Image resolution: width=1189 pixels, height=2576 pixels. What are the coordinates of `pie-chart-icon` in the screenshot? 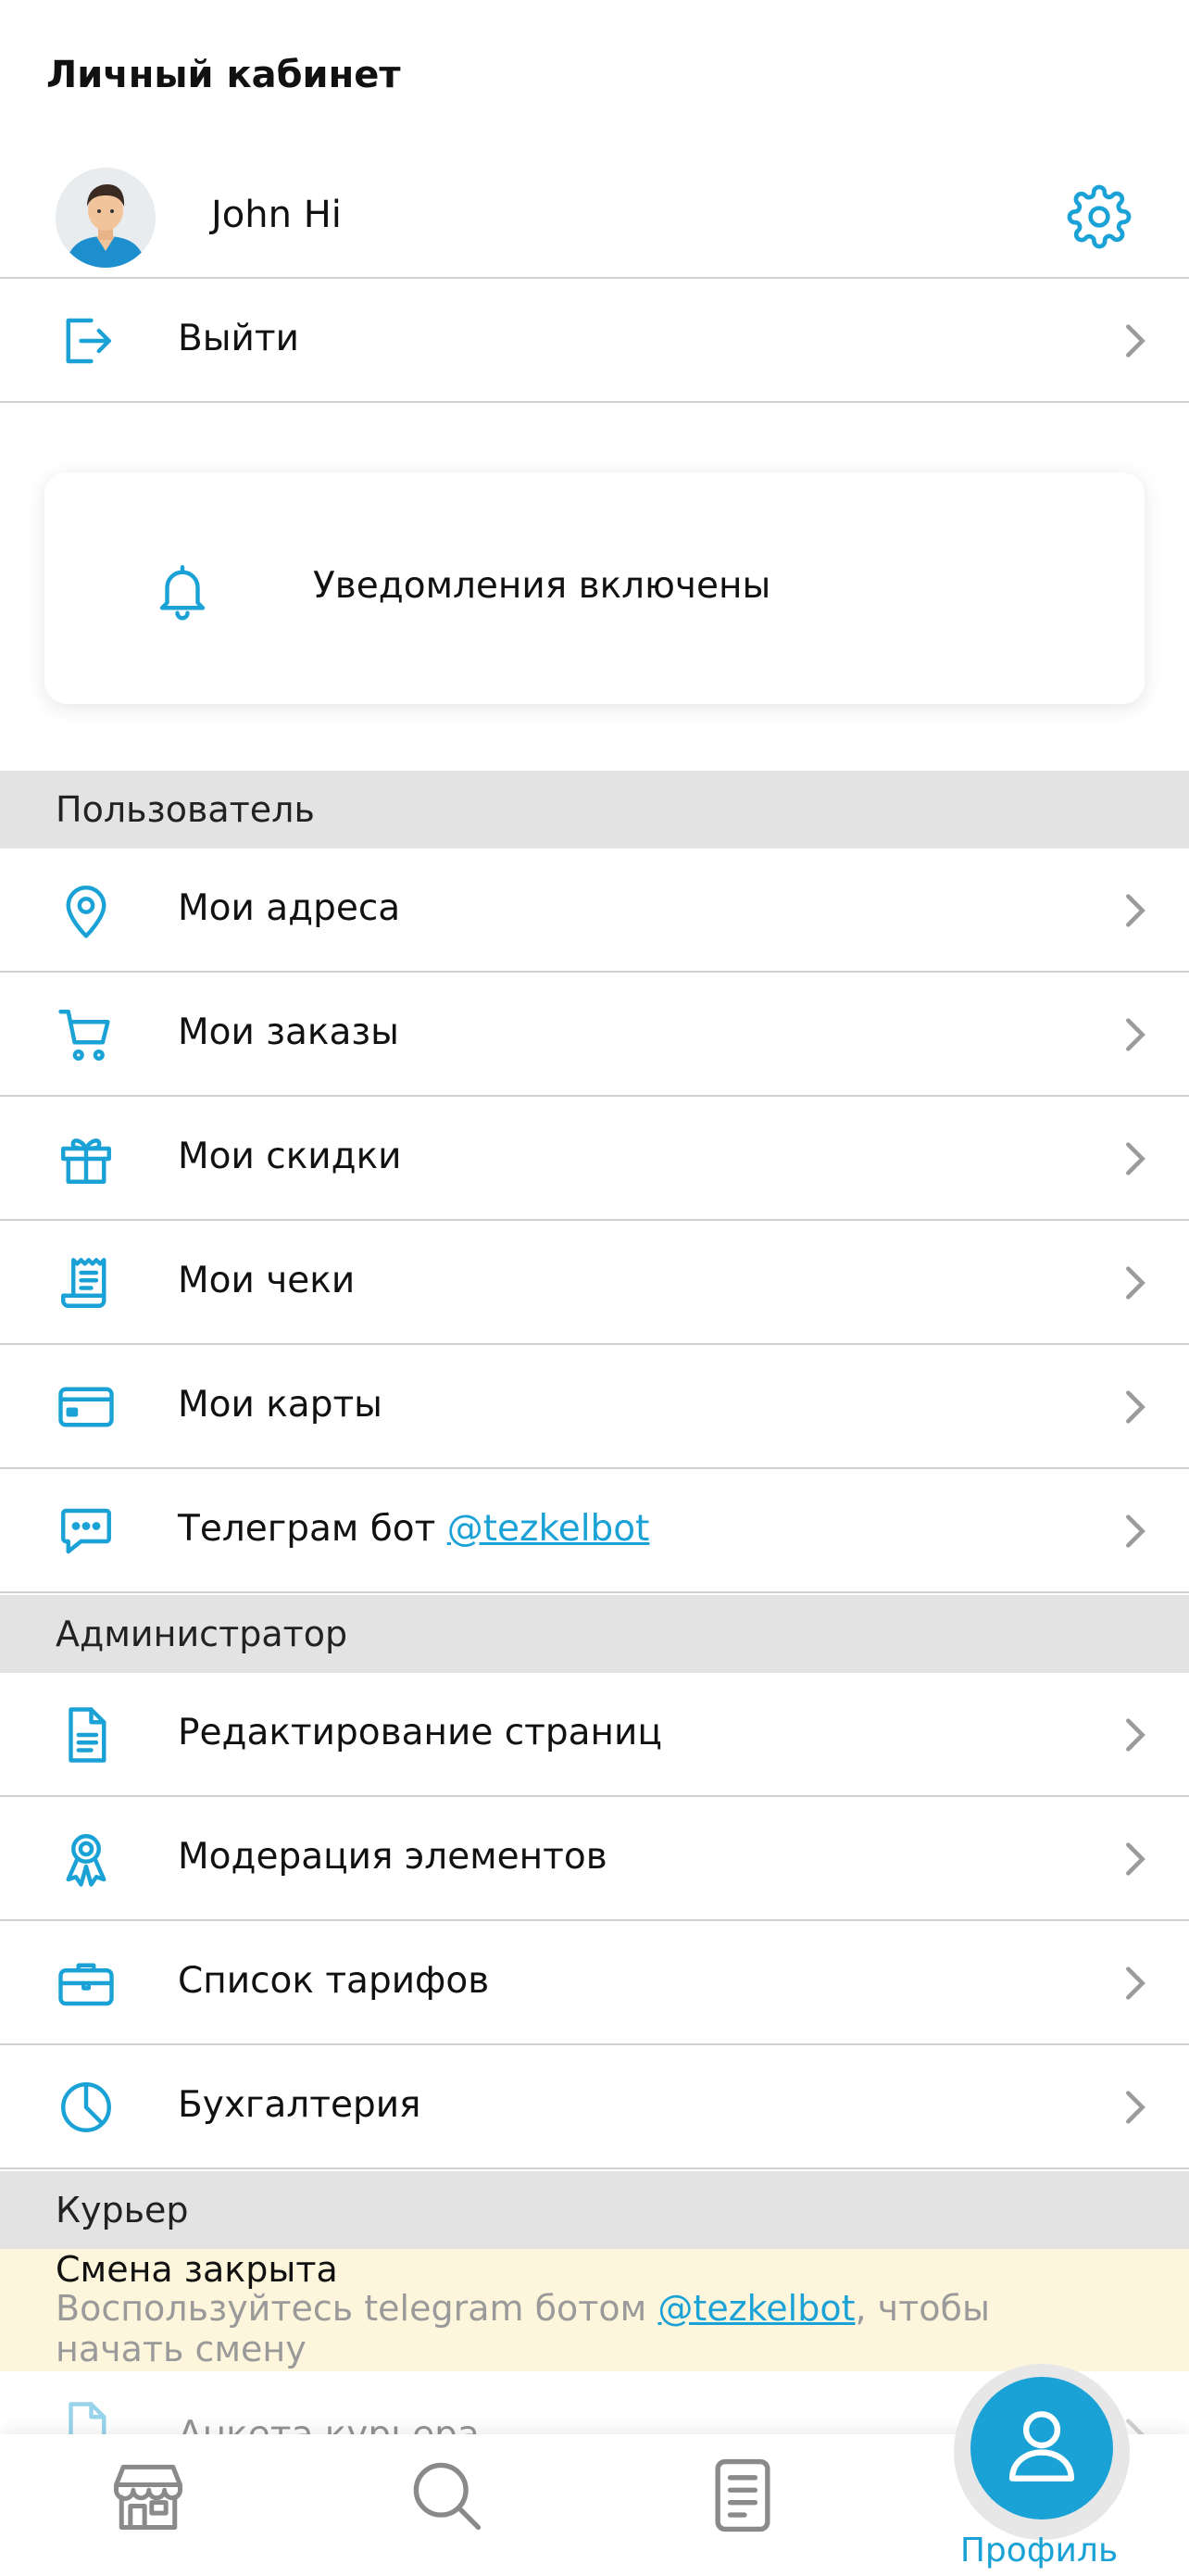 It's located at (86, 2107).